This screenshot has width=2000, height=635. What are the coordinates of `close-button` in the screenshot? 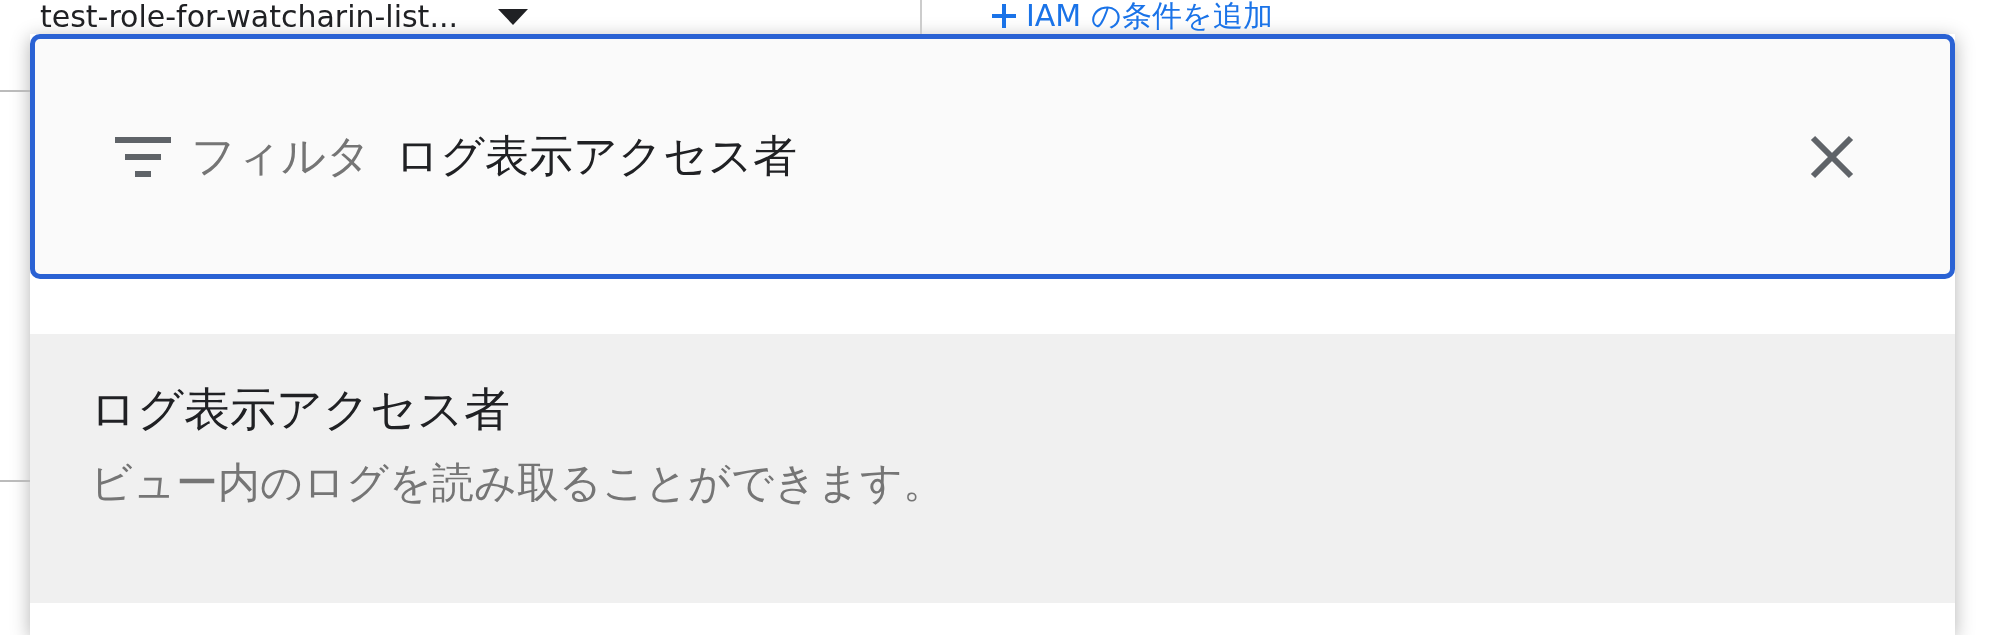 It's located at (1832, 156).